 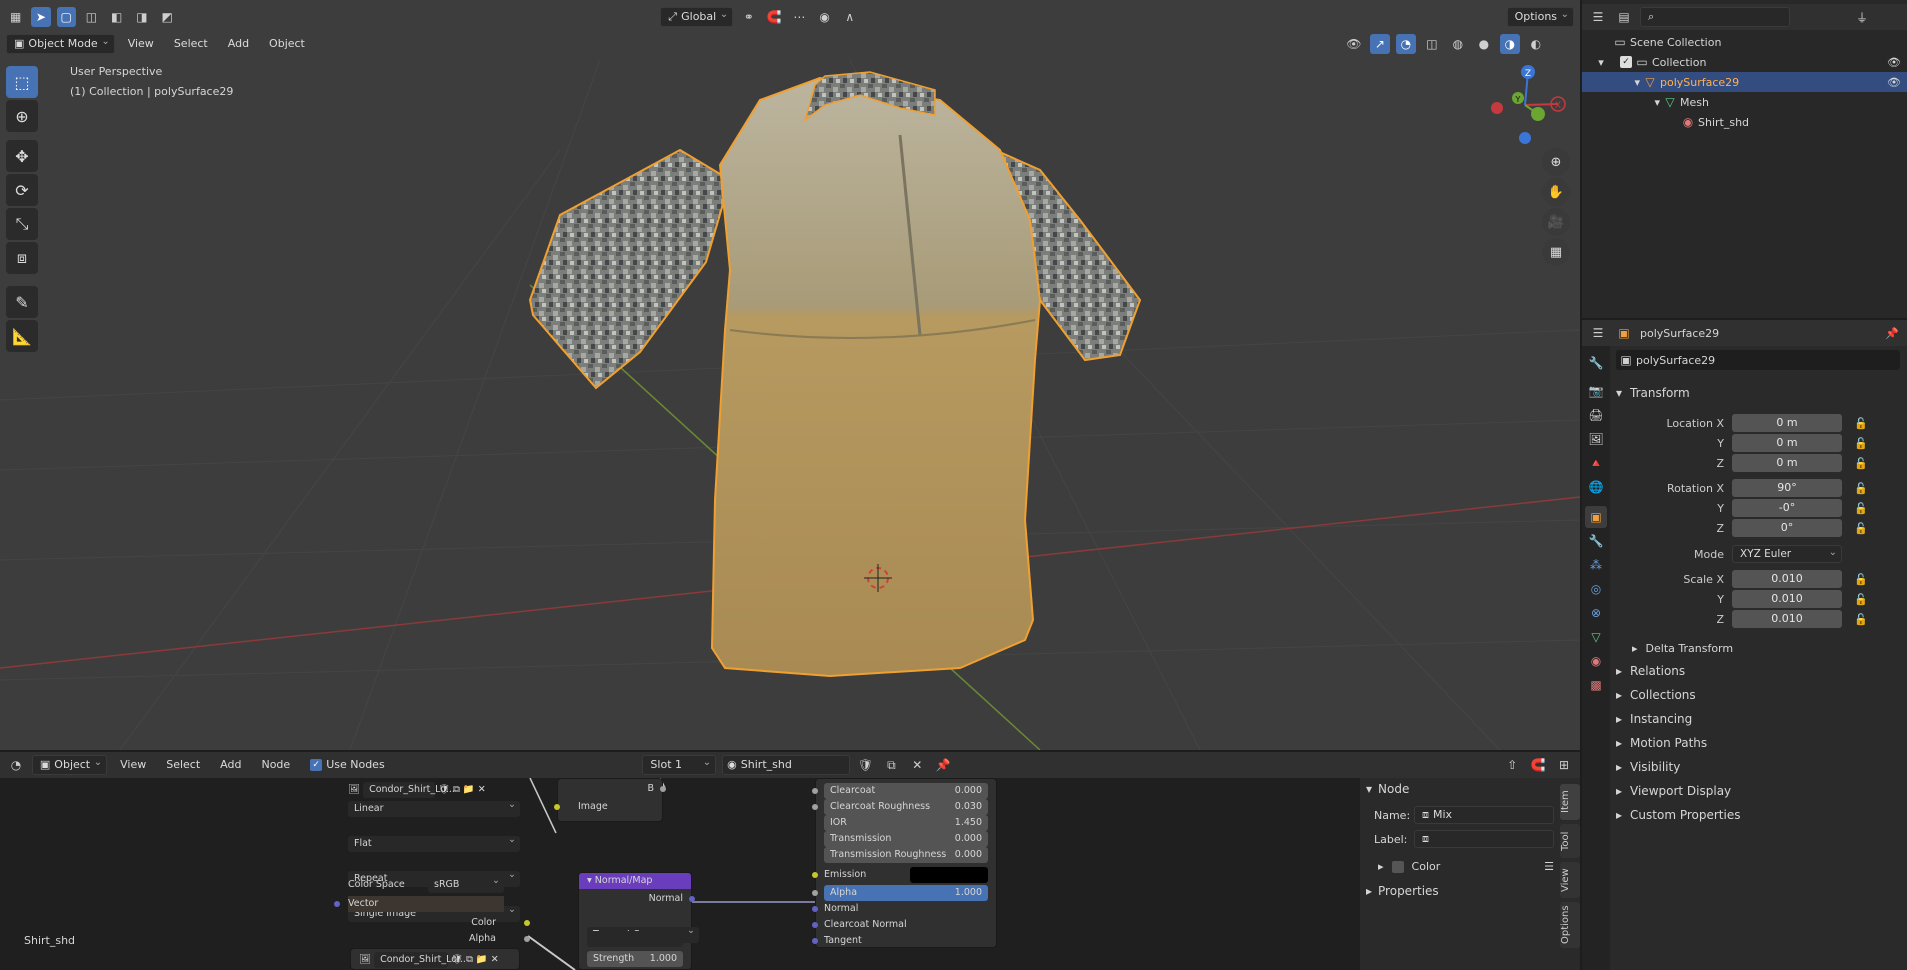 What do you see at coordinates (1556, 192) in the screenshot?
I see `pan-button: ✋` at bounding box center [1556, 192].